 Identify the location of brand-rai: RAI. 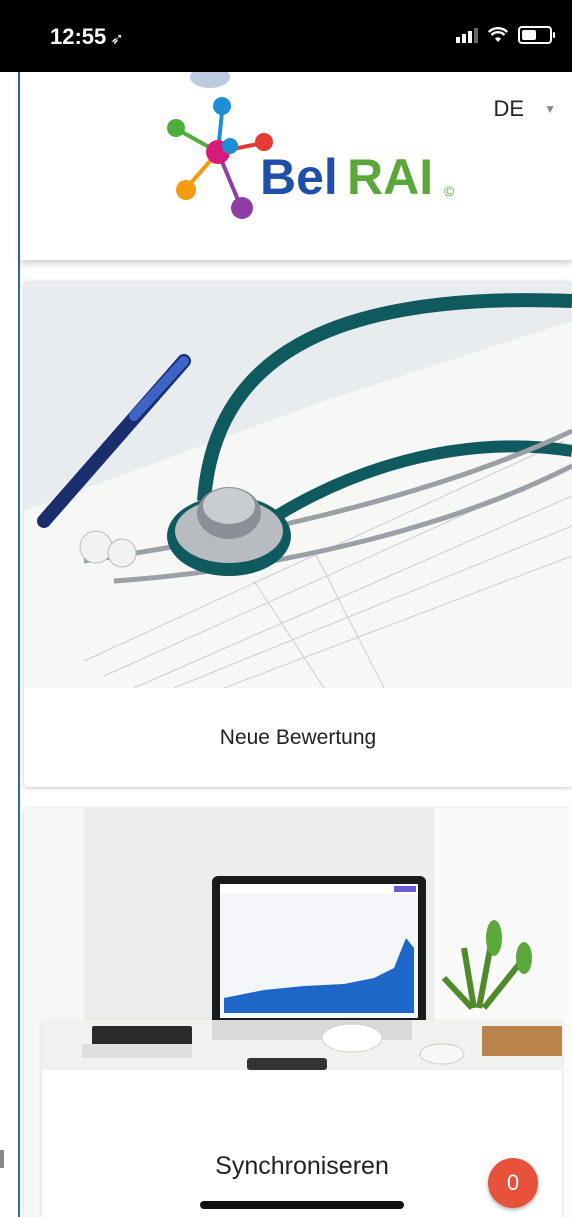
(390, 177).